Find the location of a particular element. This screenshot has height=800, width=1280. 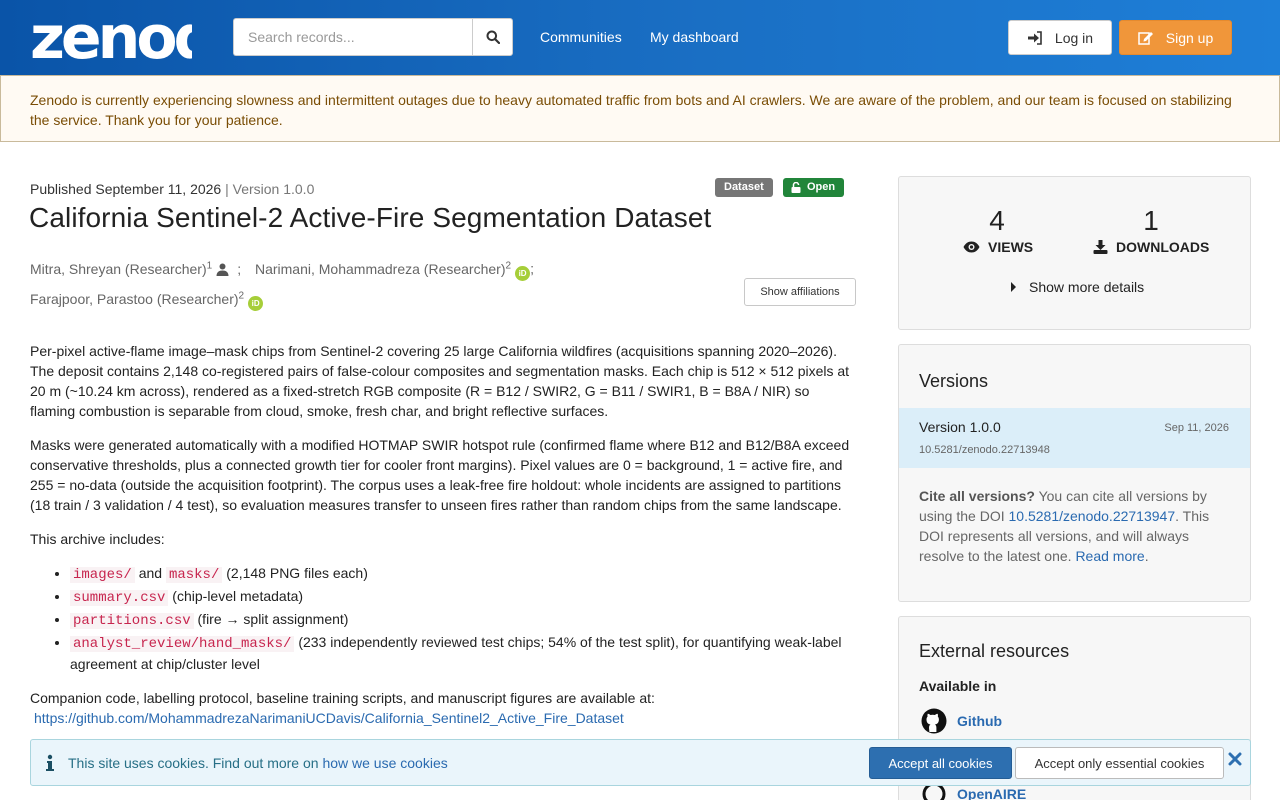

access-label: Open is located at coordinates (821, 187).